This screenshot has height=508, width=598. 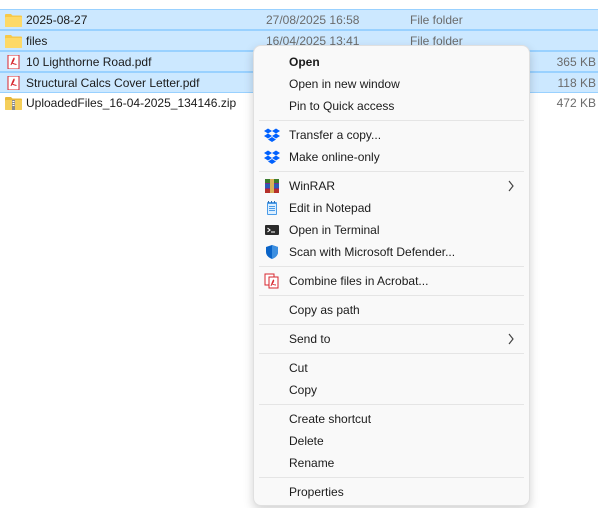 What do you see at coordinates (576, 103) in the screenshot?
I see `file-size: 472 KB` at bounding box center [576, 103].